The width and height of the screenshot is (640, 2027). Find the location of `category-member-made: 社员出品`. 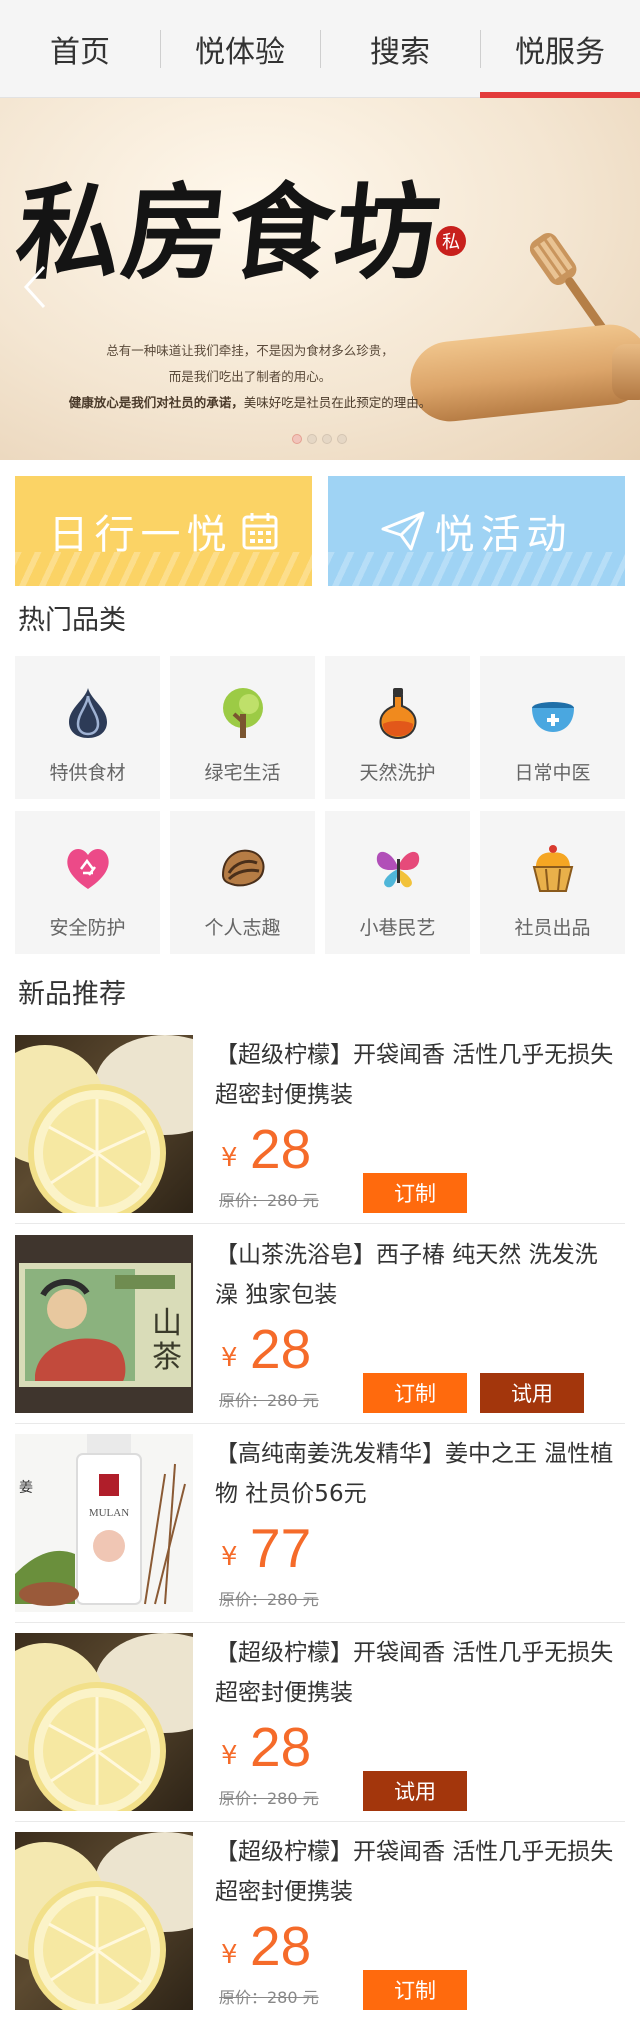

category-member-made: 社员出品 is located at coordinates (552, 882).